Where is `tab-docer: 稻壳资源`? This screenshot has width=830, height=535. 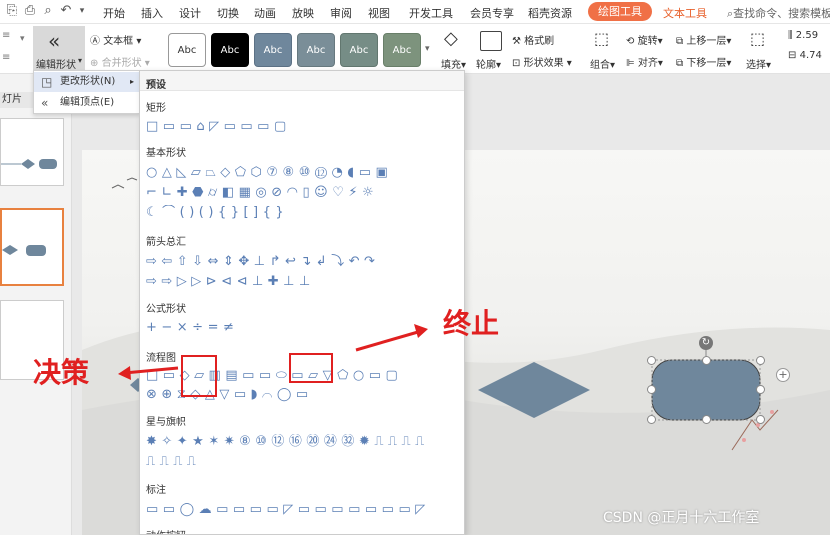 tab-docer: 稻壳资源 is located at coordinates (550, 13).